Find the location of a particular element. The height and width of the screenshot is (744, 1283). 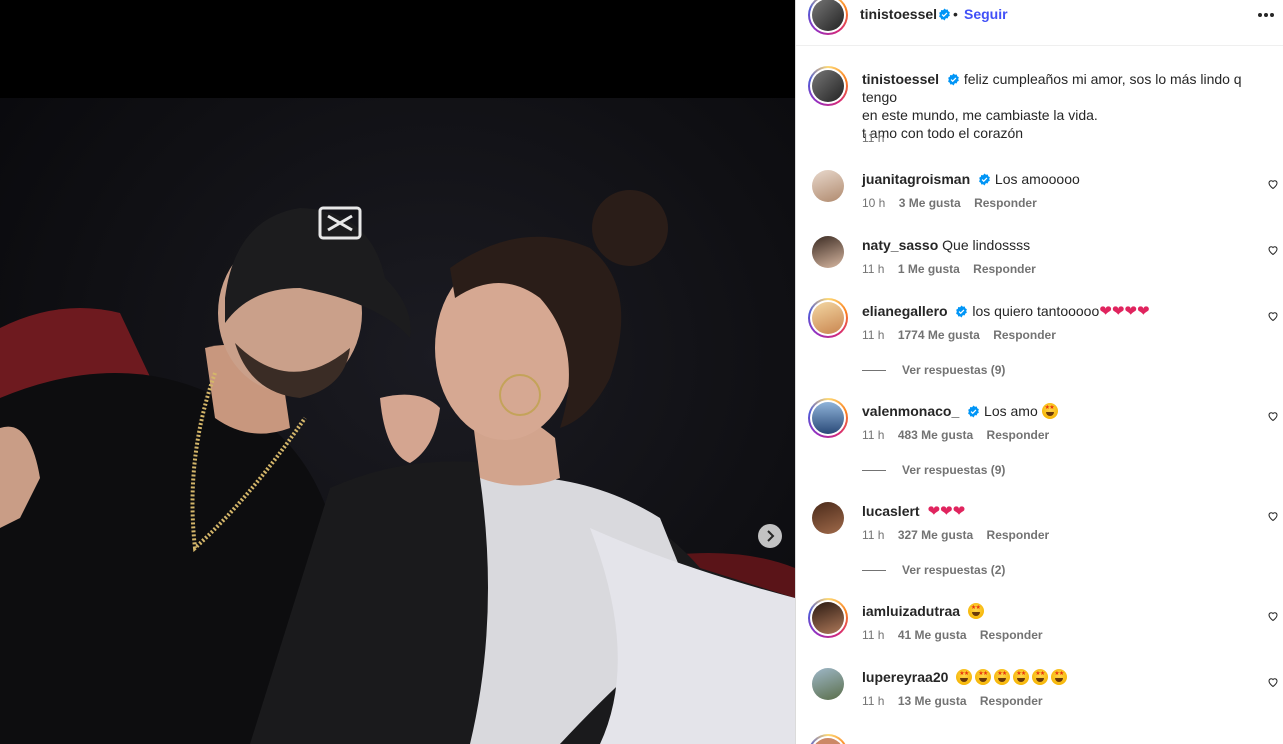

comment-username: valenmonaco_ is located at coordinates (910, 411).